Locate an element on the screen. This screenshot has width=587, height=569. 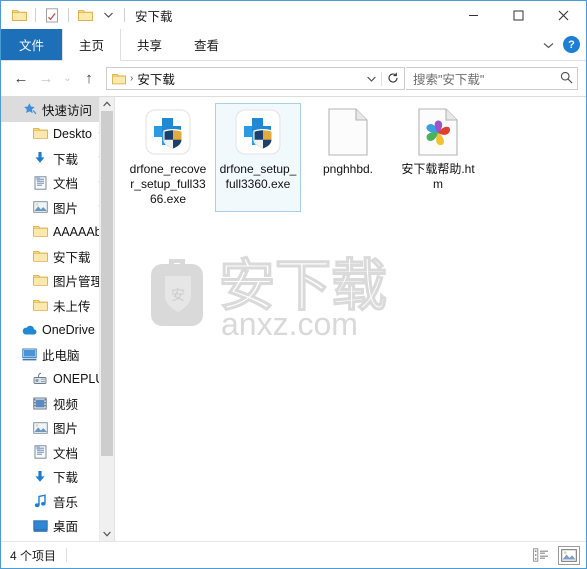
file-name-label: drfone_setup_full3360.exe is located at coordinates (258, 176).